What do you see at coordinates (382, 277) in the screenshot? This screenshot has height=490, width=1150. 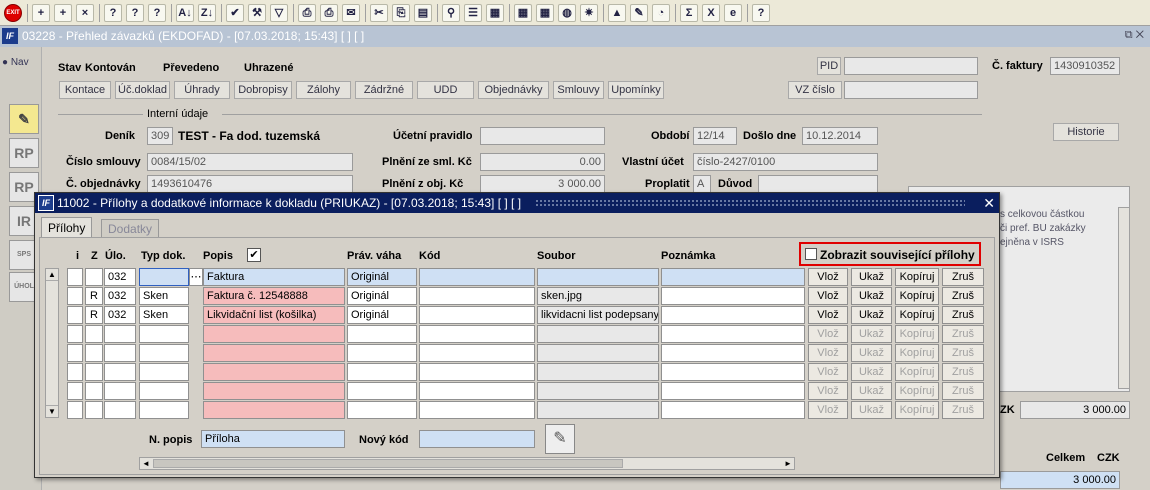 I see `cell-prav-vaha: Originál` at bounding box center [382, 277].